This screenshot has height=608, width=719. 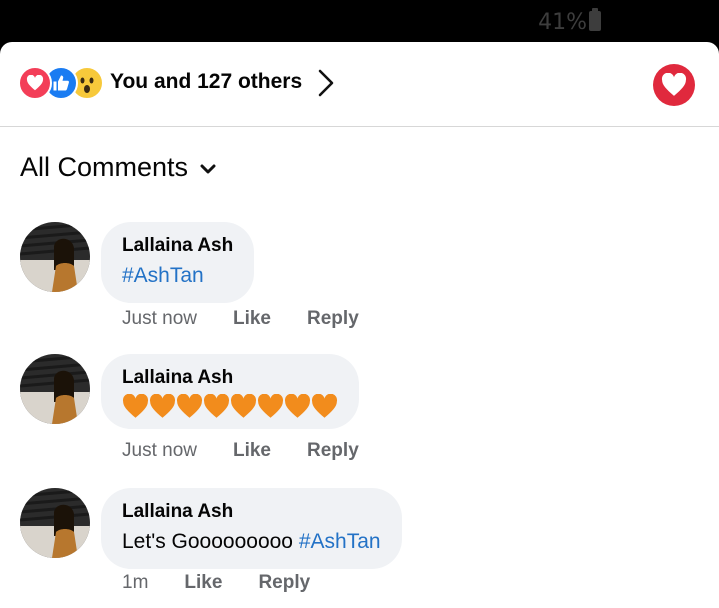 I want to click on comment-bubble: Lallaina Ash #AshTan, so click(x=178, y=262).